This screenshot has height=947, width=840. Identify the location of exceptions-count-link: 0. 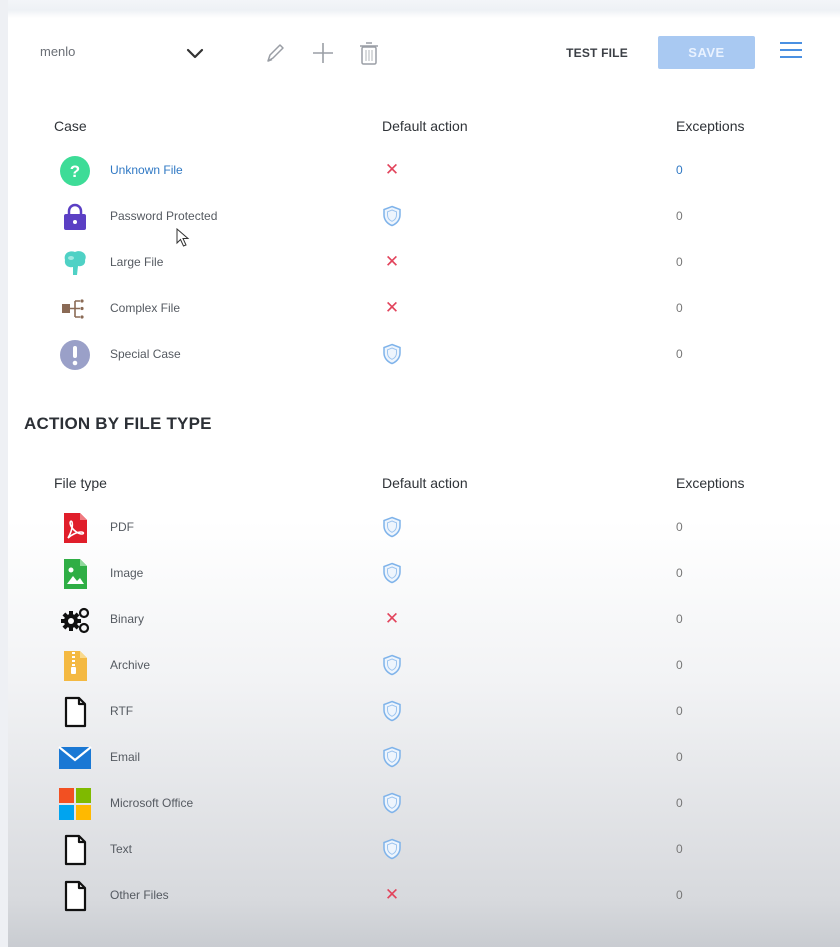
(679, 170).